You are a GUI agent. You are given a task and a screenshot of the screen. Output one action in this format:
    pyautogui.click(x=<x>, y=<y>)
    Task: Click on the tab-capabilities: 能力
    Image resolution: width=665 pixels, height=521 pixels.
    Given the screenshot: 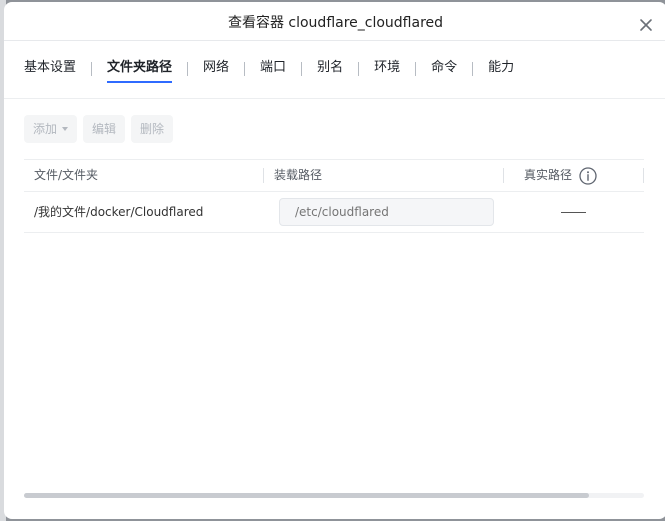 What is the action you would take?
    pyautogui.click(x=501, y=69)
    